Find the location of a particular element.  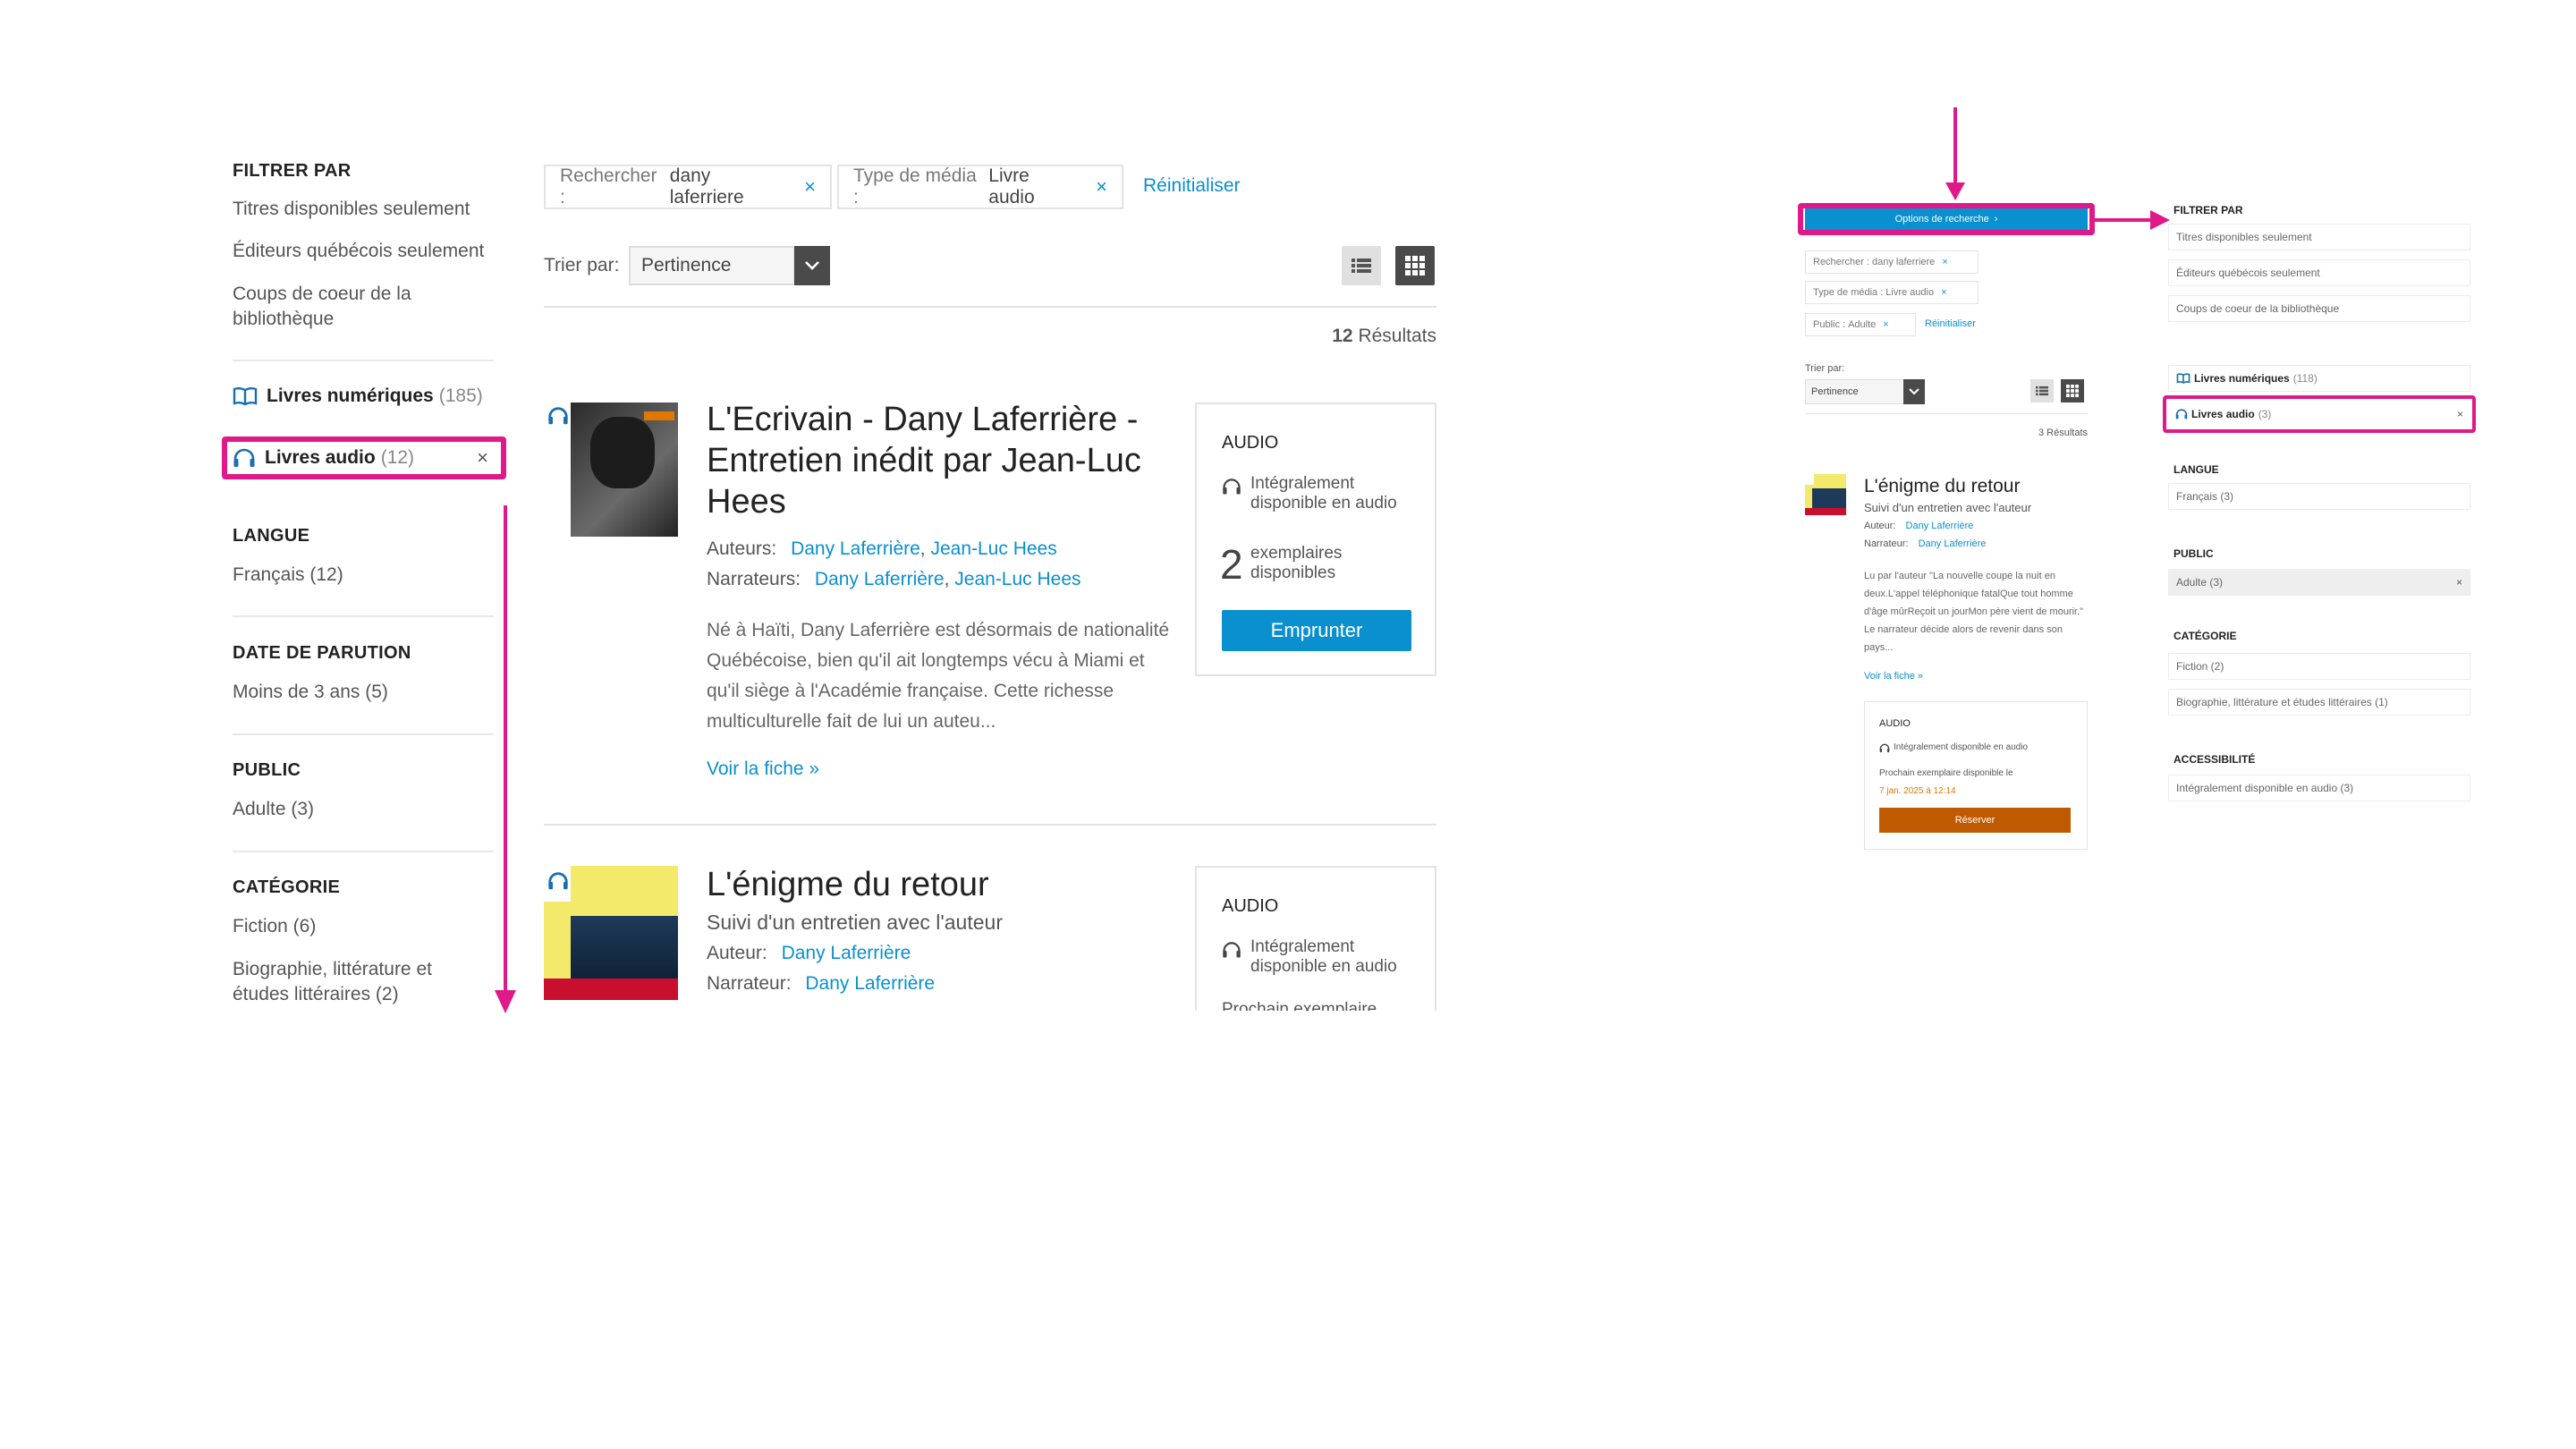

mobile-filter-accessibilite: Intégralement disponible en audio (3) is located at coordinates (2319, 788).